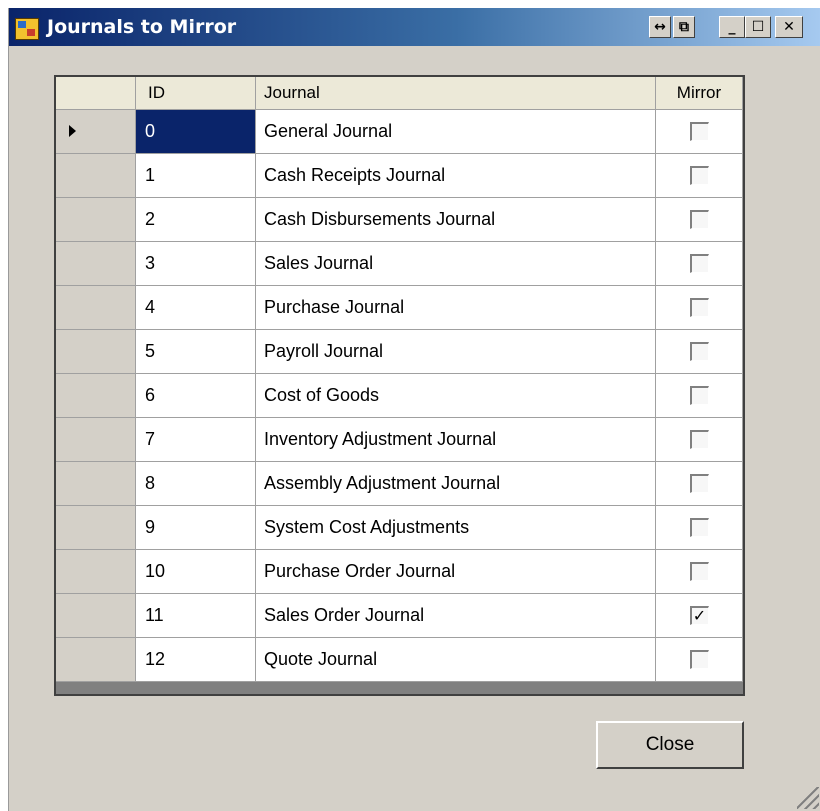  What do you see at coordinates (196, 264) in the screenshot?
I see `cell-id: 3` at bounding box center [196, 264].